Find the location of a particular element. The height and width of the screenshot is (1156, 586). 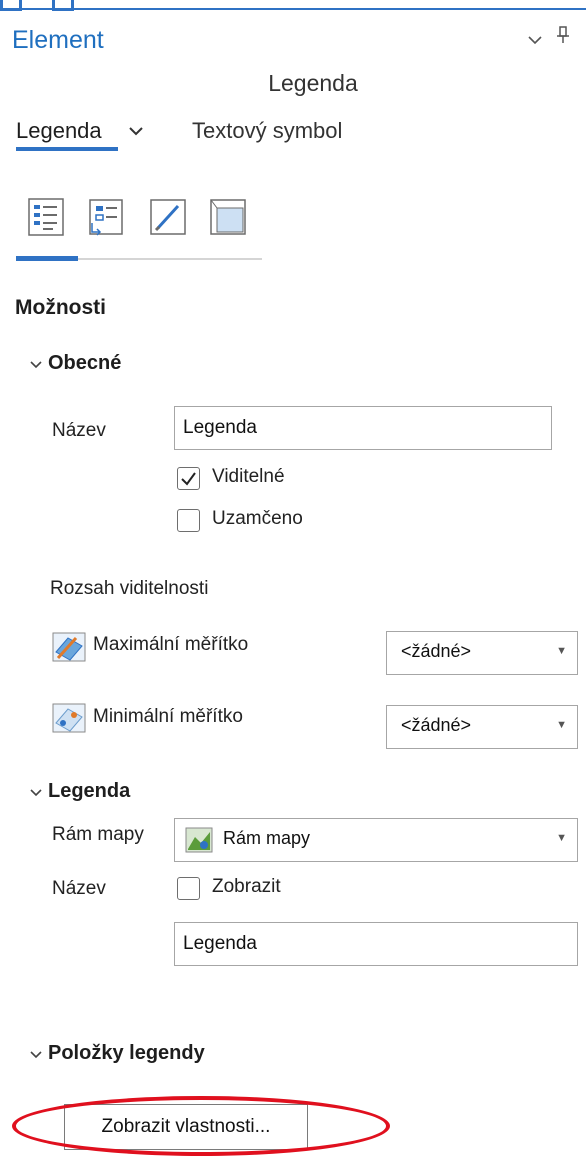

min-scale-icon is located at coordinates (69, 720).